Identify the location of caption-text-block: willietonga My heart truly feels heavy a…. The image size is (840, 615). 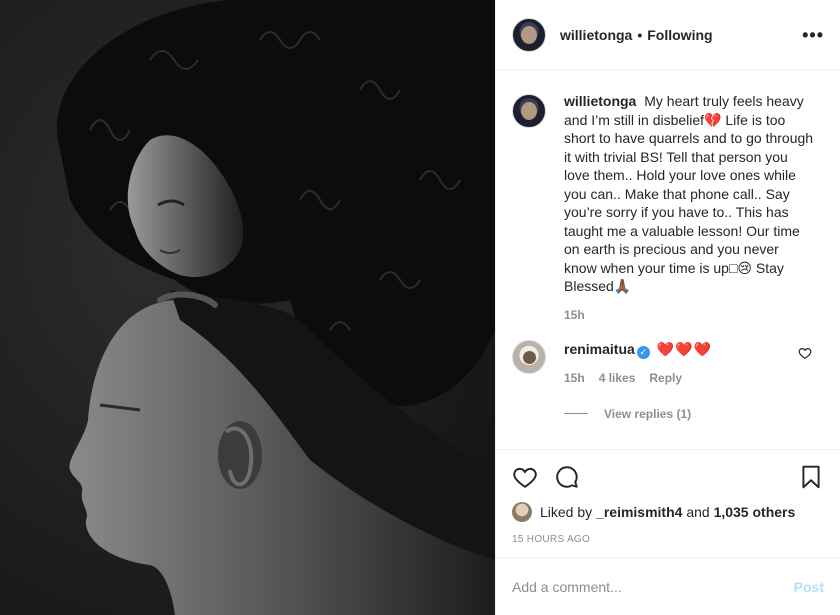
(689, 194).